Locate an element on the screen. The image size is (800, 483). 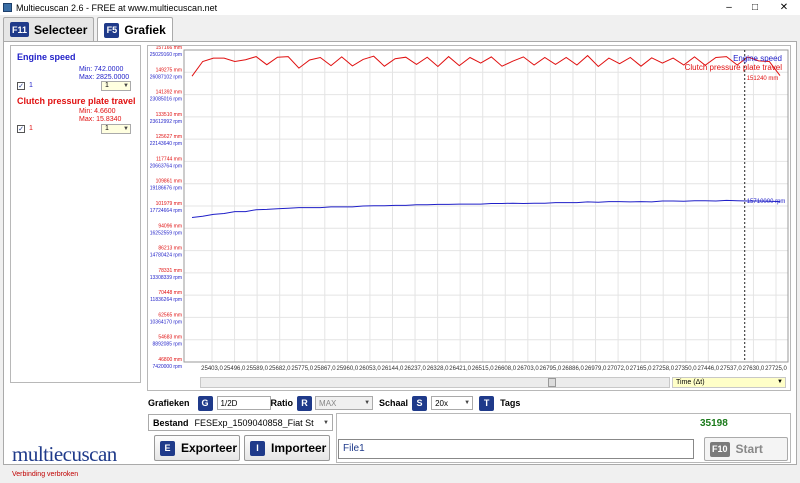
tab-grafiek: F5 Grafiek is located at coordinates (135, 29).